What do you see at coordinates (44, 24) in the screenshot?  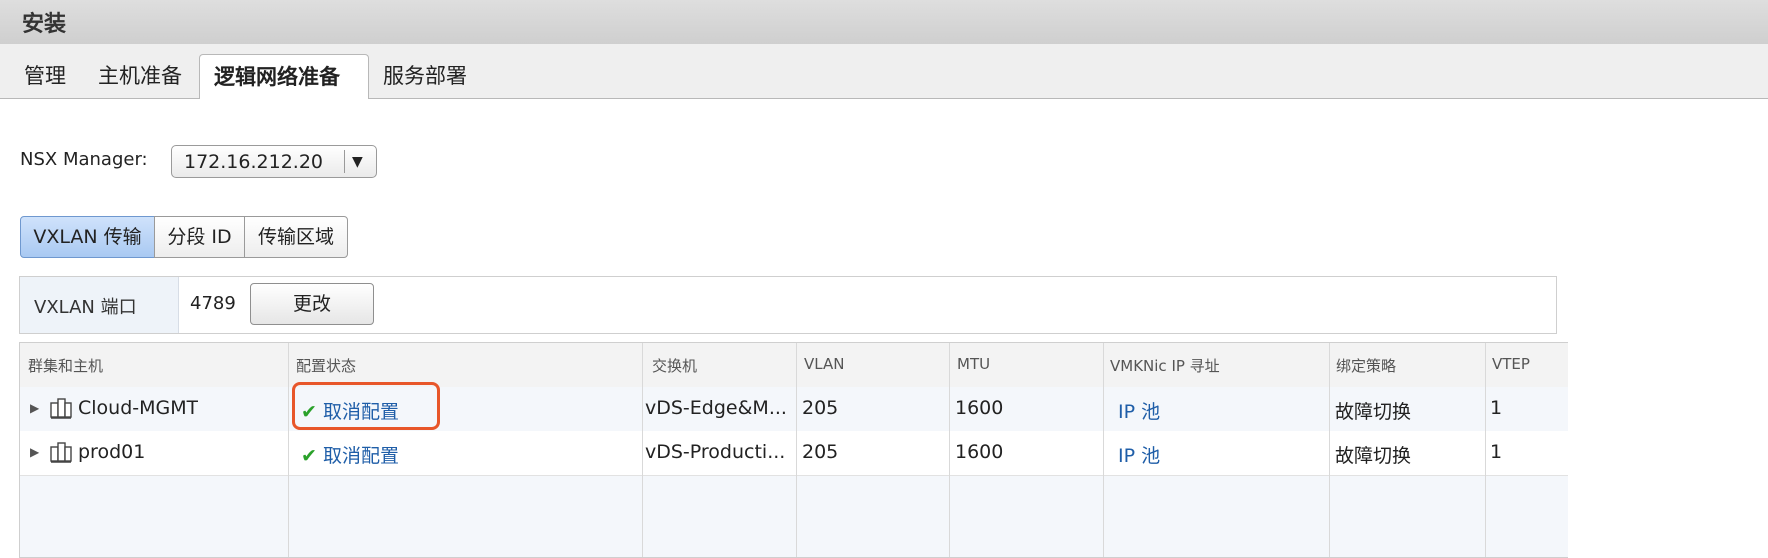 I see `window-title: 安装` at bounding box center [44, 24].